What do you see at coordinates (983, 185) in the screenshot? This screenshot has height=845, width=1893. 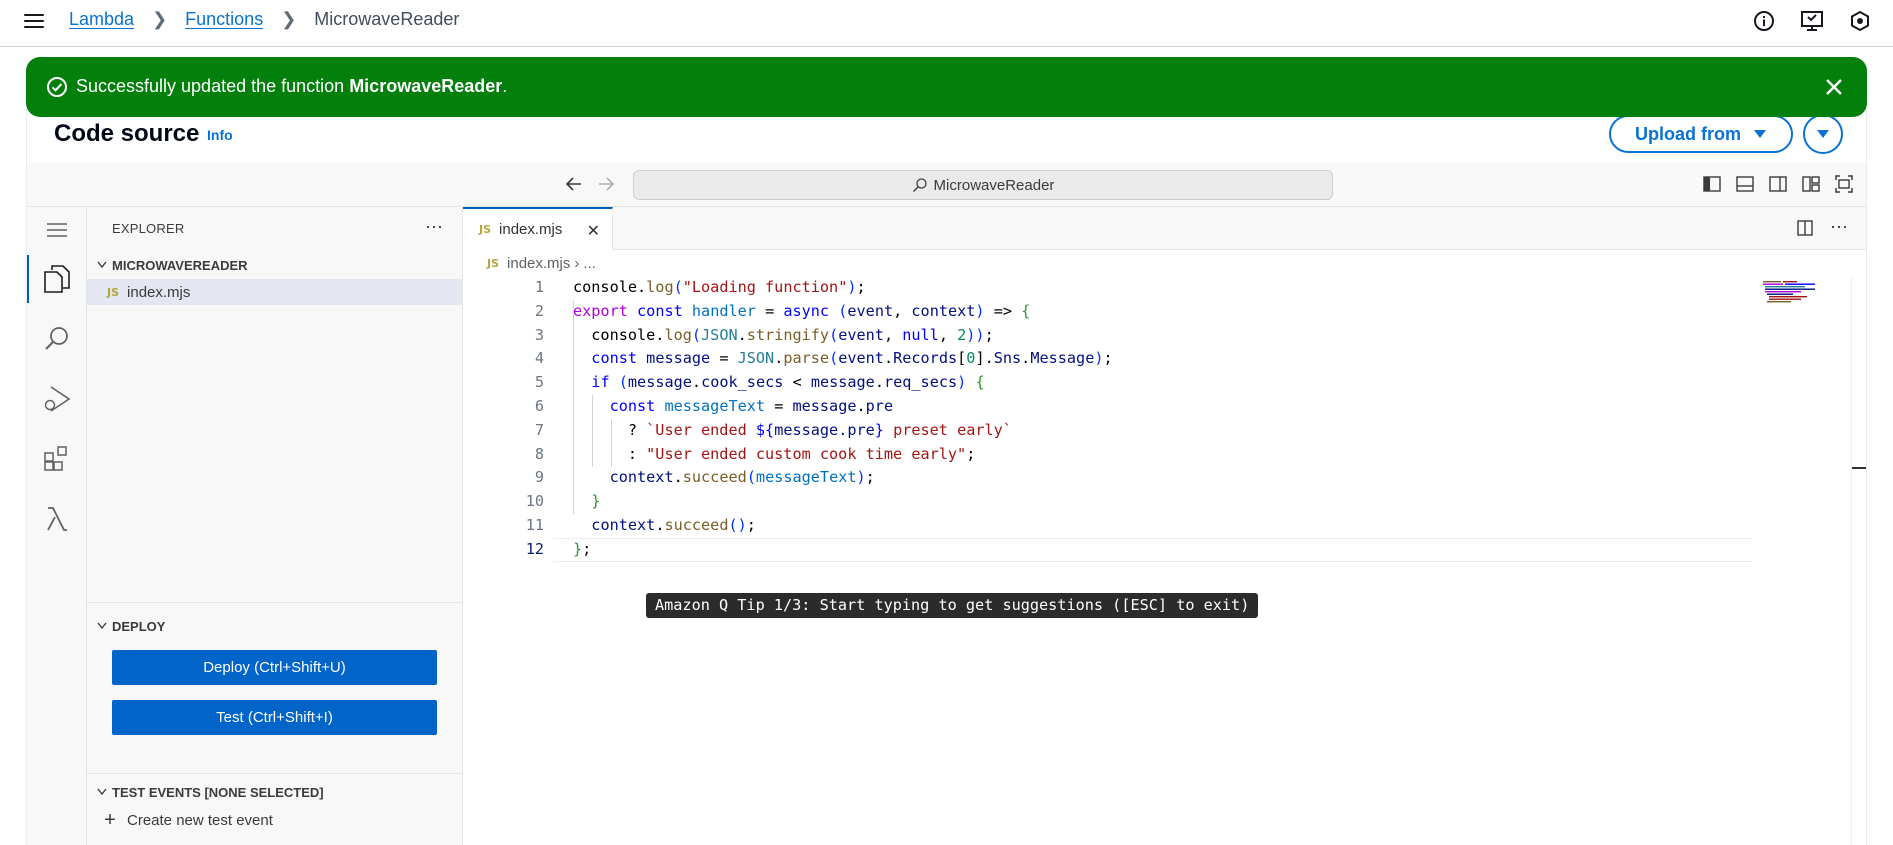 I see `command-center-search: MicrowaveReader` at bounding box center [983, 185].